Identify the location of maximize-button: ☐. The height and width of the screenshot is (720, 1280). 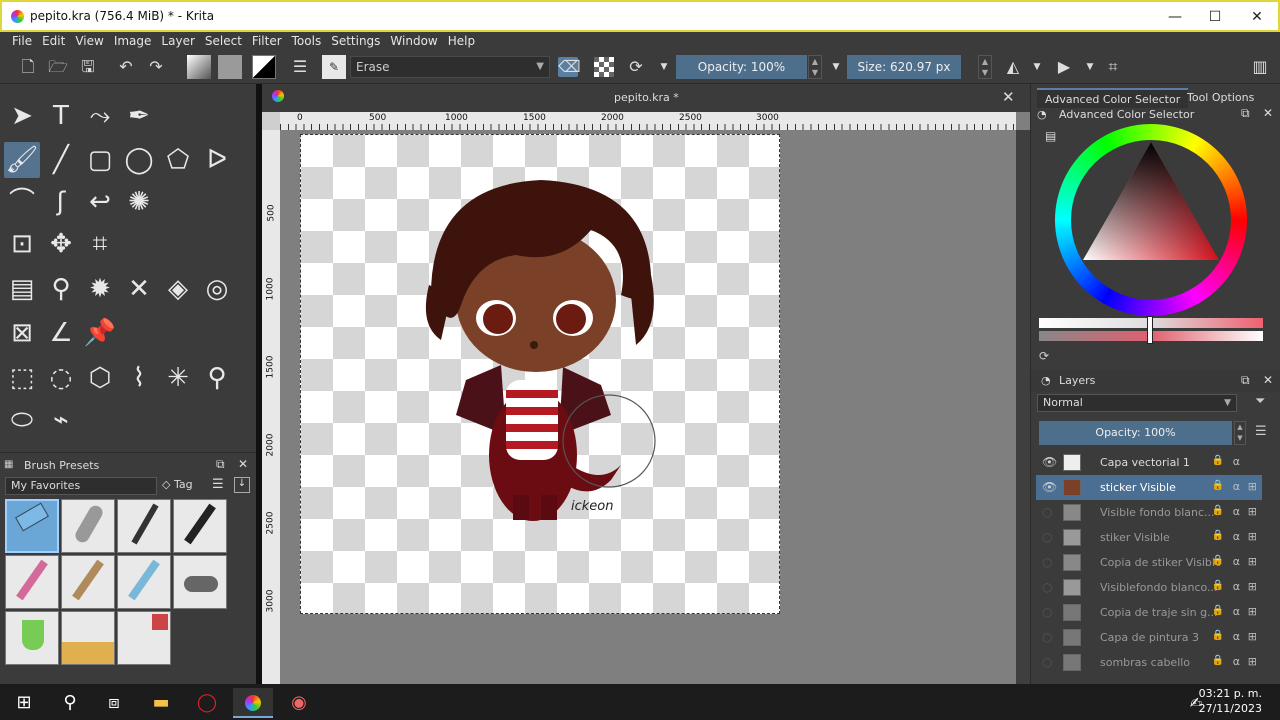
(1215, 17).